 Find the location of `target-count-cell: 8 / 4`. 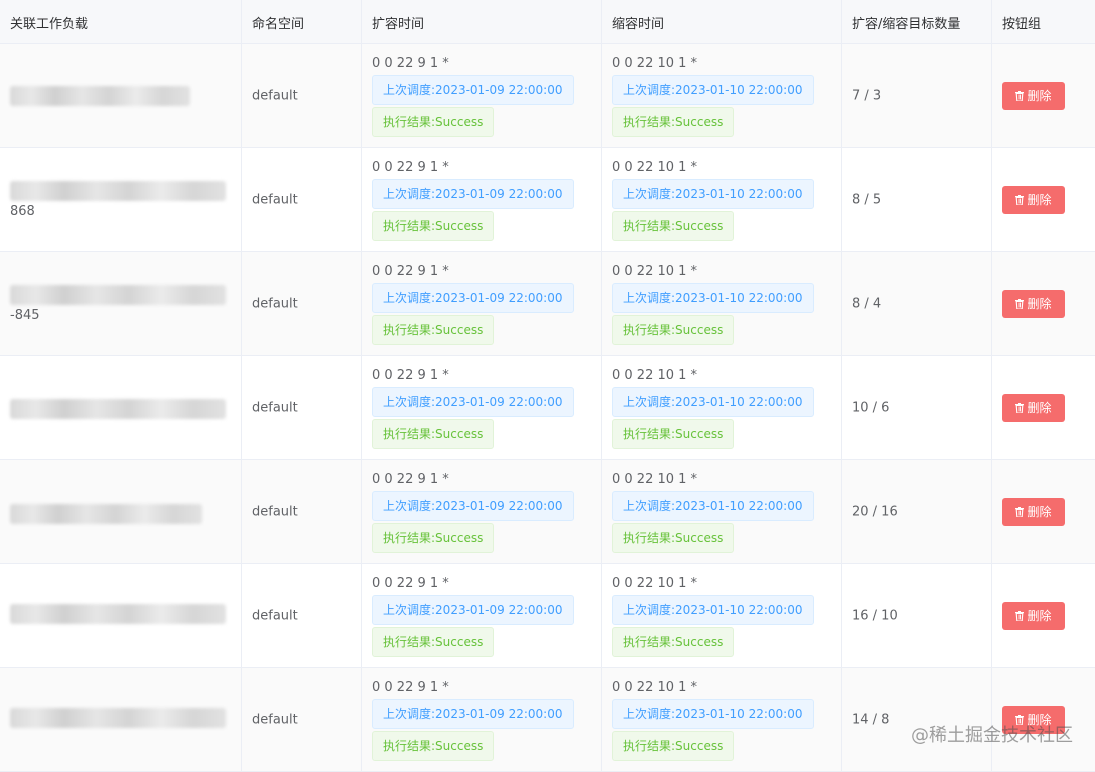

target-count-cell: 8 / 4 is located at coordinates (917, 303).